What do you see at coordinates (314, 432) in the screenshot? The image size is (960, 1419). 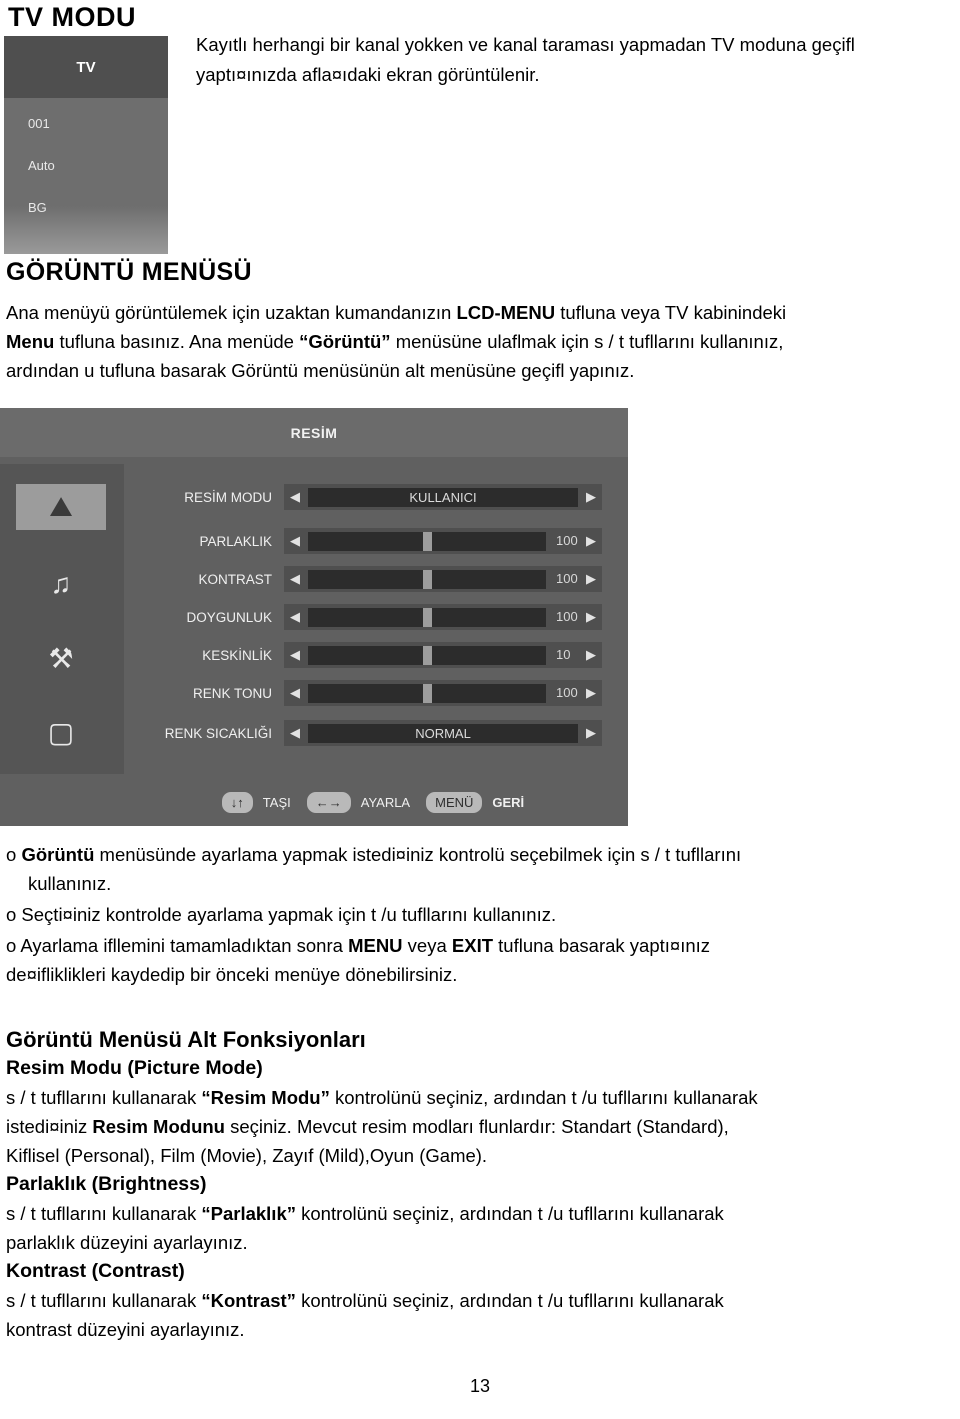 I see `osd-header-title: RESİM` at bounding box center [314, 432].